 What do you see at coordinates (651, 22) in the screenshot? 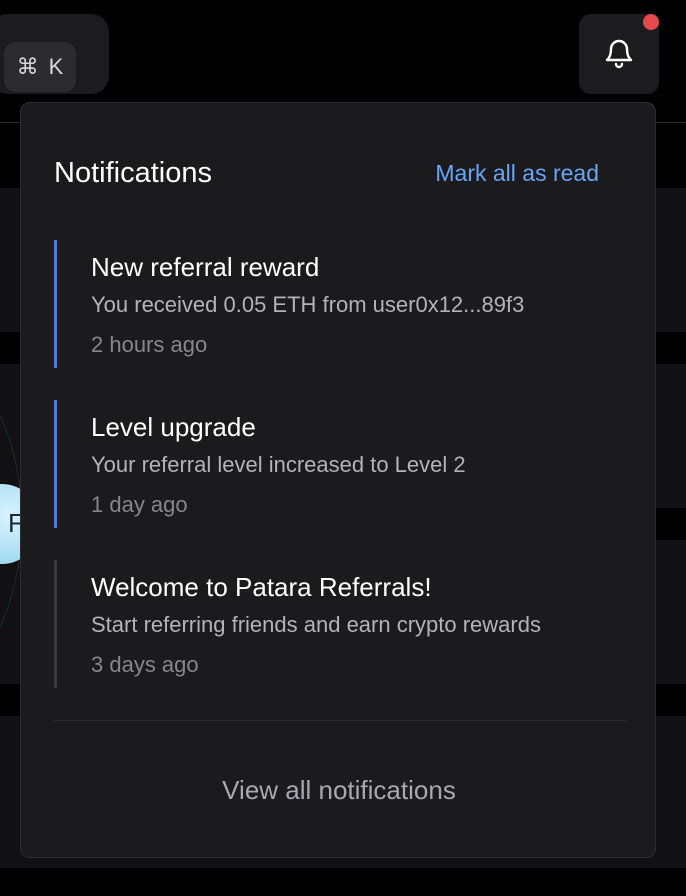
I see `notification-dot` at bounding box center [651, 22].